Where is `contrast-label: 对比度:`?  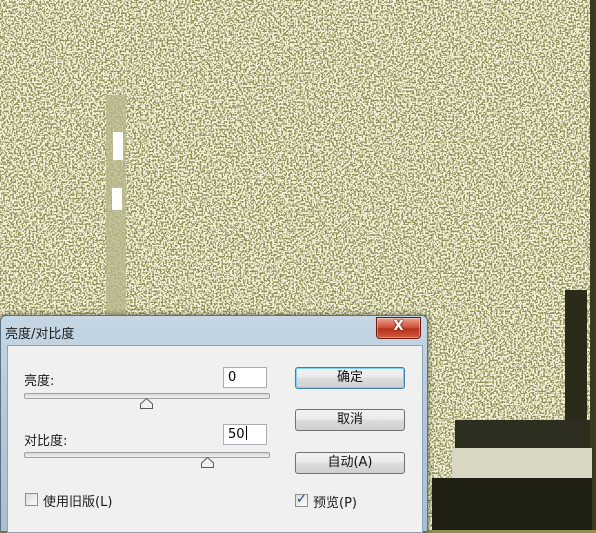 contrast-label: 对比度: is located at coordinates (46, 441).